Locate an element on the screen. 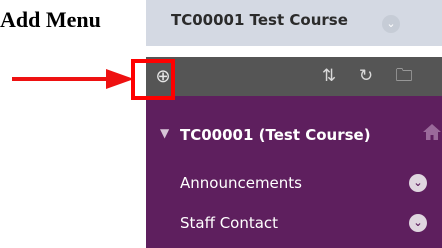 The height and width of the screenshot is (248, 442). sort-icon: ⇅ is located at coordinates (329, 76).